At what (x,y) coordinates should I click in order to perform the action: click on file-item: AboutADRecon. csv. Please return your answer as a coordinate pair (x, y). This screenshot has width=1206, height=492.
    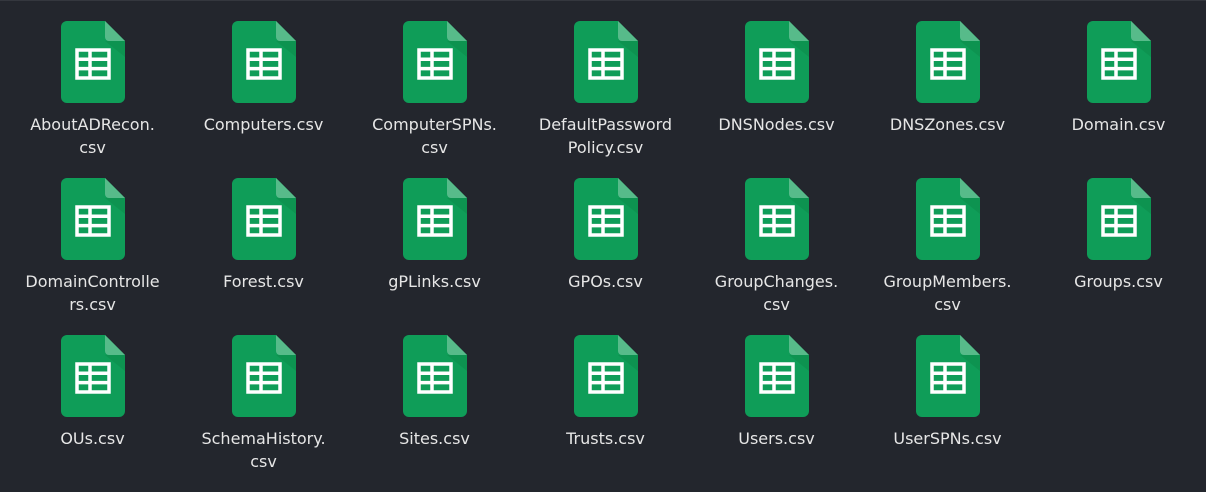
    Looking at the image, I should click on (92, 99).